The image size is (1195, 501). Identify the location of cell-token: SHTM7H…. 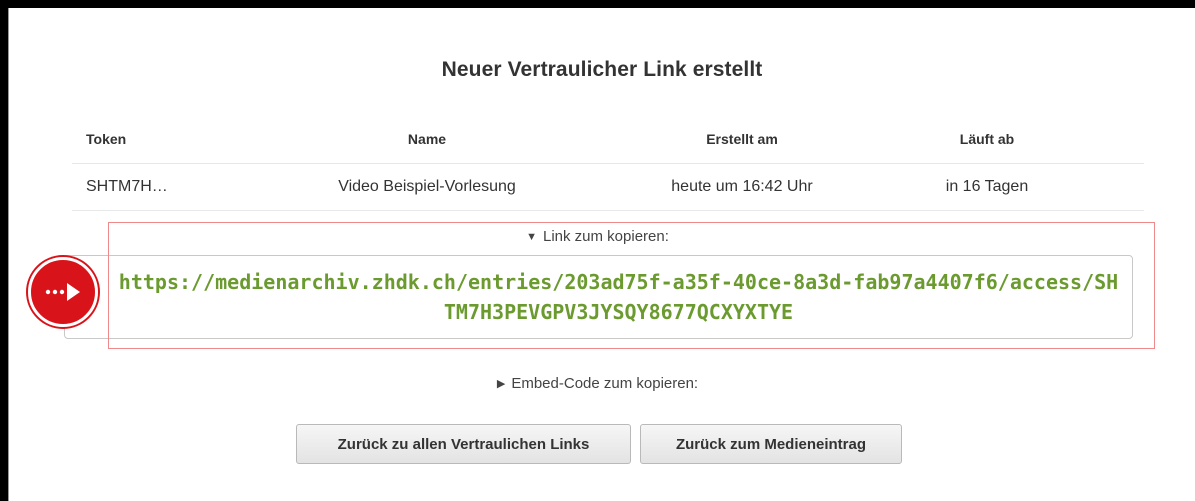
(127, 186).